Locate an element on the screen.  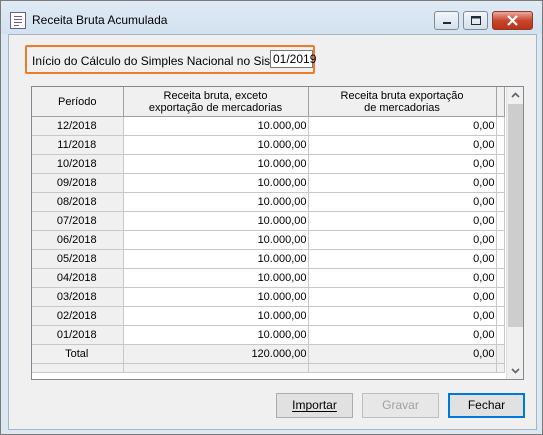
period-cell: 11/2018 is located at coordinates (78, 145).